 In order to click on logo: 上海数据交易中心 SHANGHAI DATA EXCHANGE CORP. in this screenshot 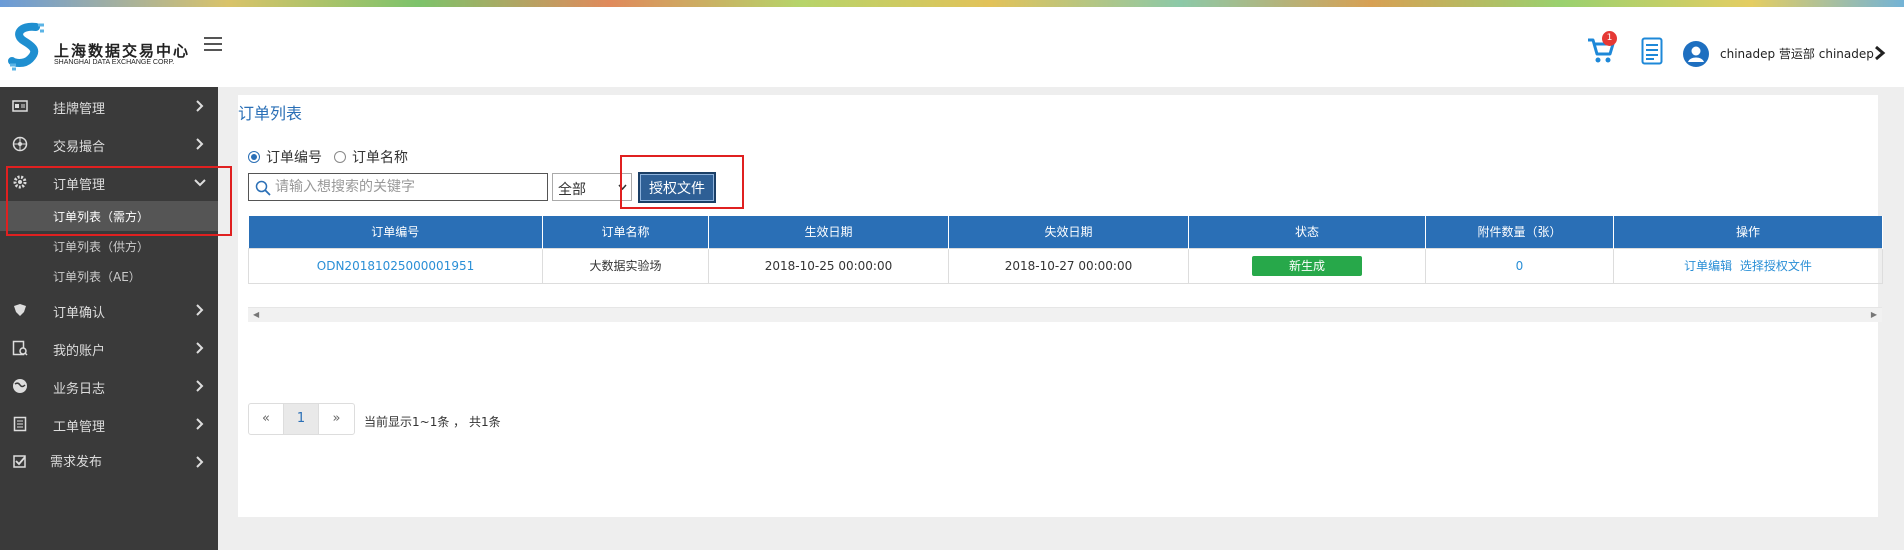, I will do `click(103, 49)`.